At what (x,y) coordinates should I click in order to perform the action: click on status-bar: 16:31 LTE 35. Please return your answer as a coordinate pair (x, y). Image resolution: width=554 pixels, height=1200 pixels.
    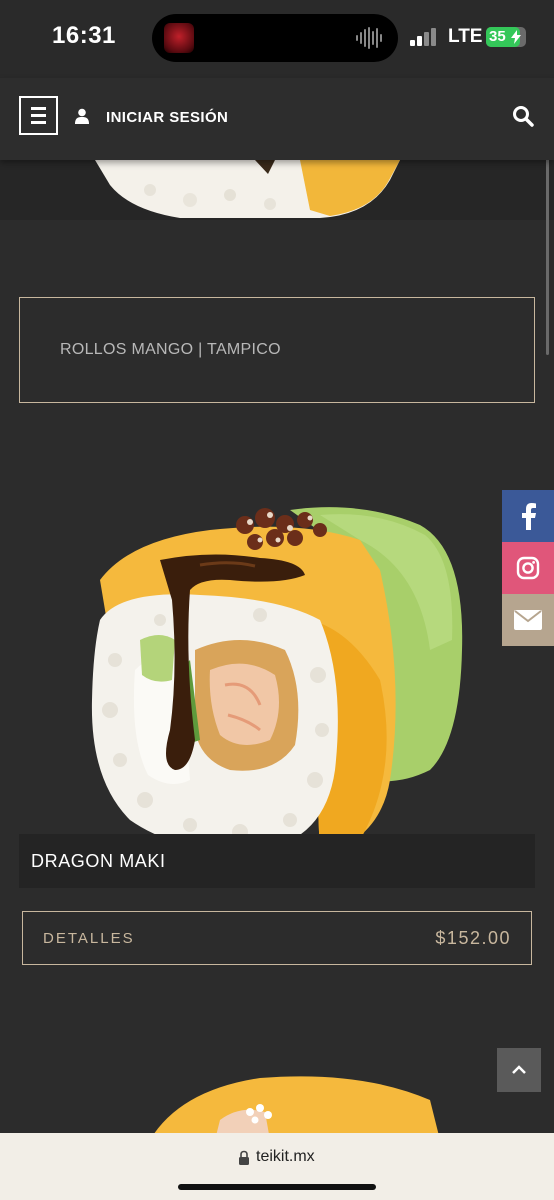
    Looking at the image, I should click on (277, 39).